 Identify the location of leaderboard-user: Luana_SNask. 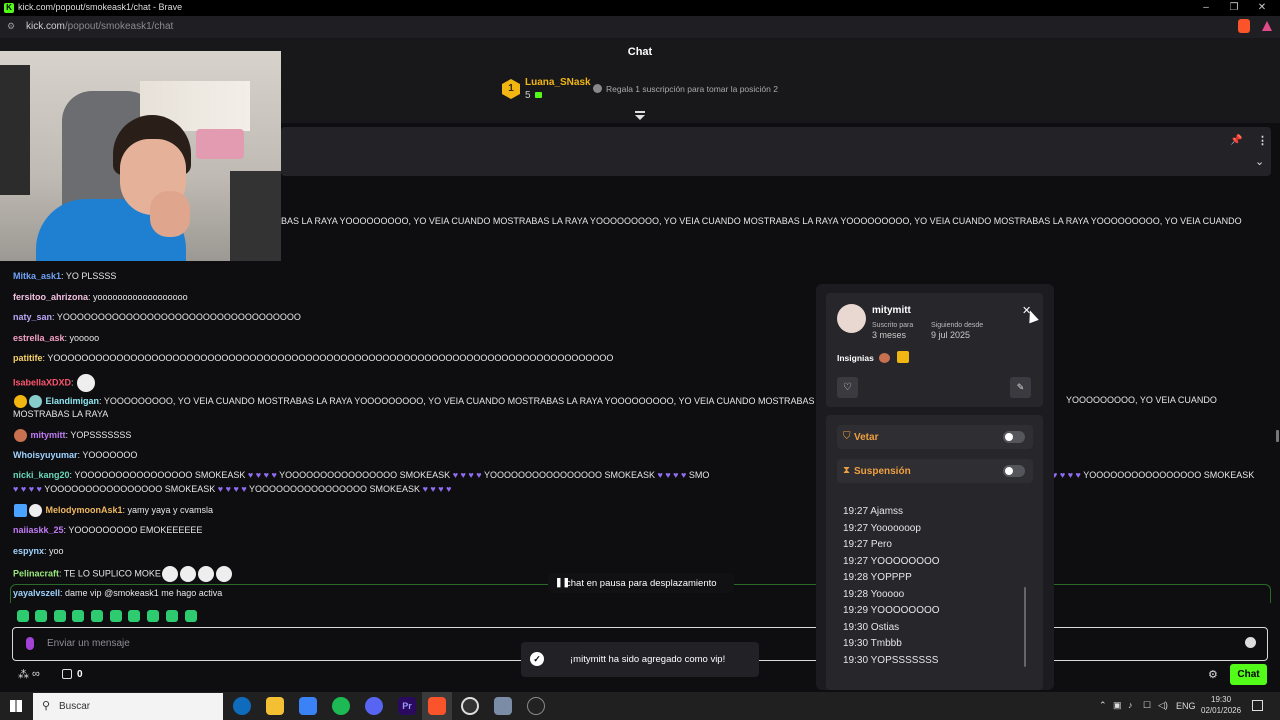
(558, 82).